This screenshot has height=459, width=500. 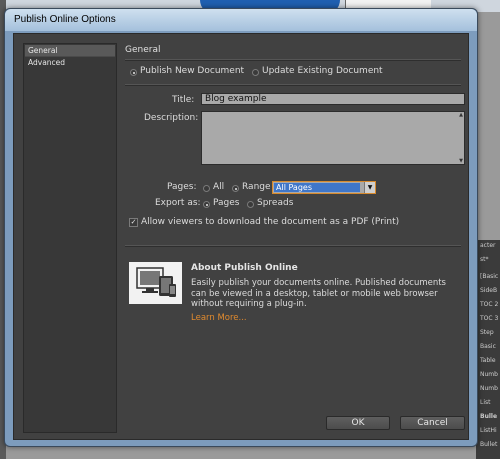 I want to click on description-label: Description:, so click(x=171, y=118).